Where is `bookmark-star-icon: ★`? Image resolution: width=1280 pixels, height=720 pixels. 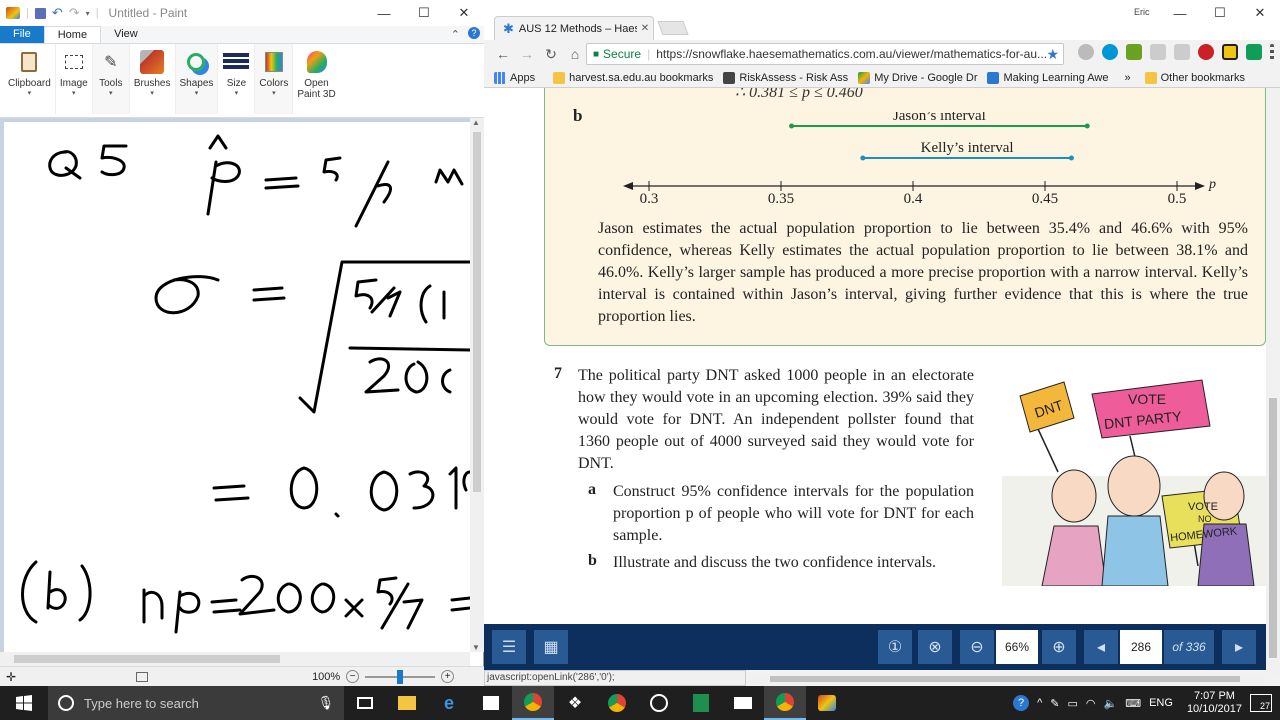 bookmark-star-icon: ★ is located at coordinates (1052, 54).